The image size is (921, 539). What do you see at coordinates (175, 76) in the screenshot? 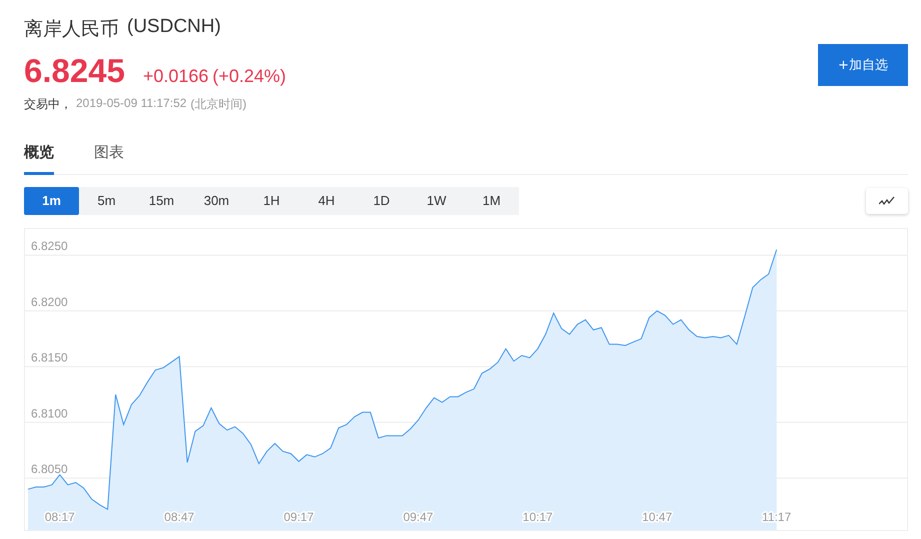
I see `price-change: +0.0166` at bounding box center [175, 76].